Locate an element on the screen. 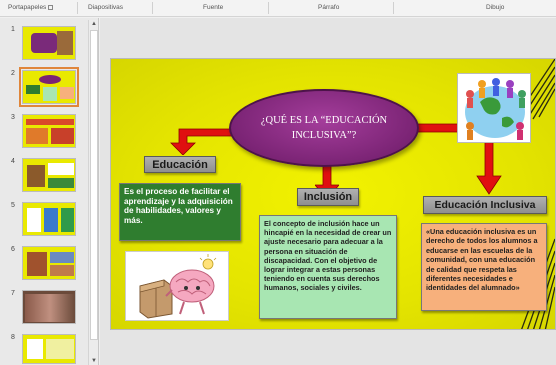 The width and height of the screenshot is (556, 365). title-oval: ¿QUÉ ES LA “EDUCACIÓN INCLUSIVA”? is located at coordinates (324, 128).